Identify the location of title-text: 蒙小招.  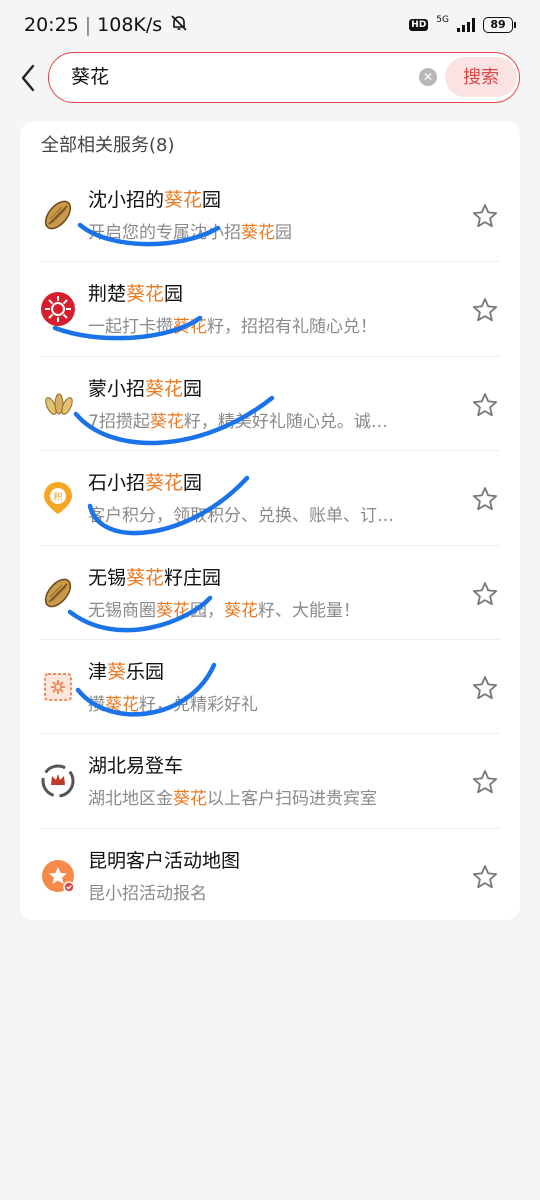
(117, 388).